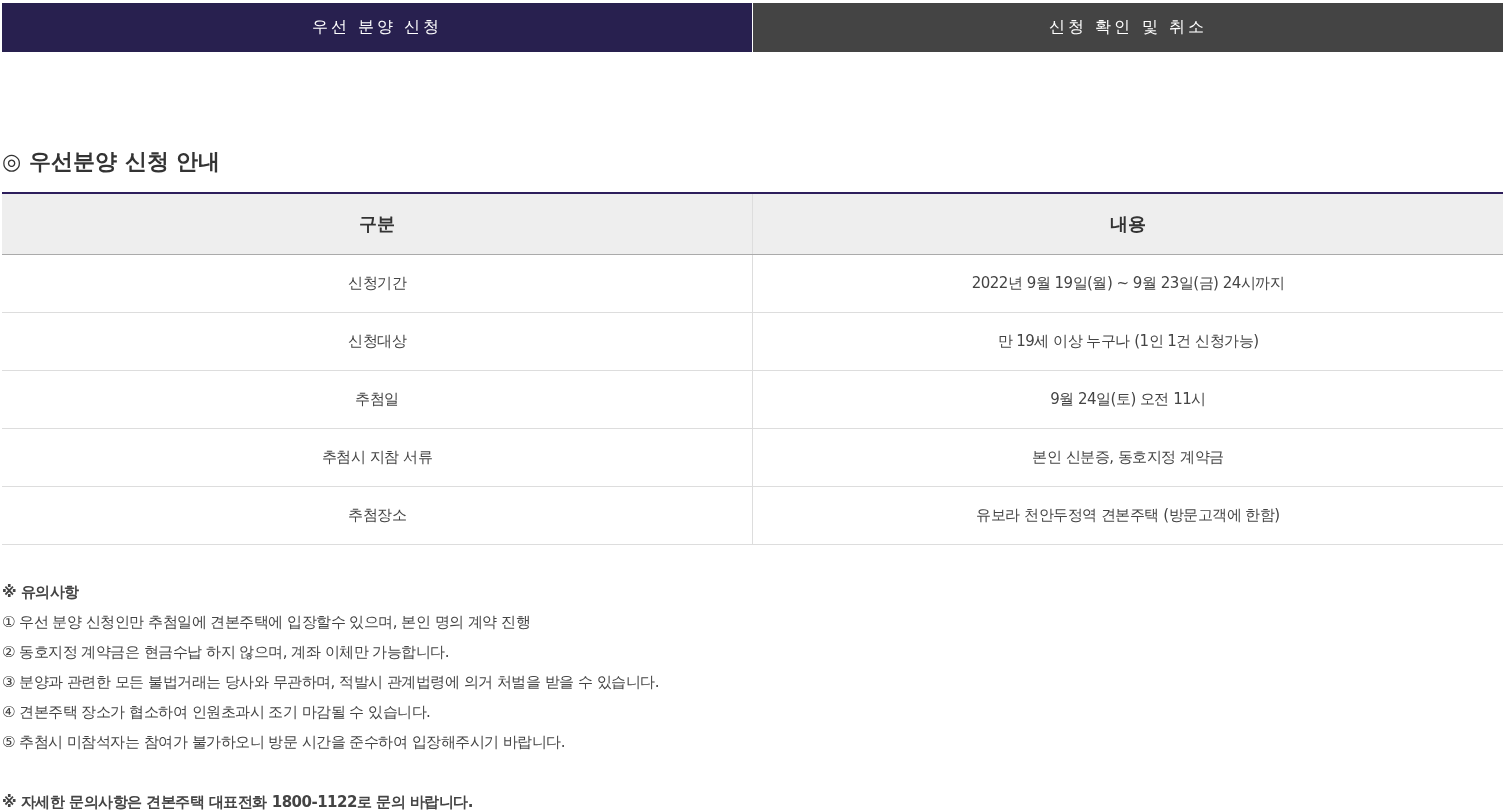 The image size is (1505, 810). I want to click on table-cell: 만 19세 이상 누구나 (1인 1건 신청가능), so click(1127, 341).